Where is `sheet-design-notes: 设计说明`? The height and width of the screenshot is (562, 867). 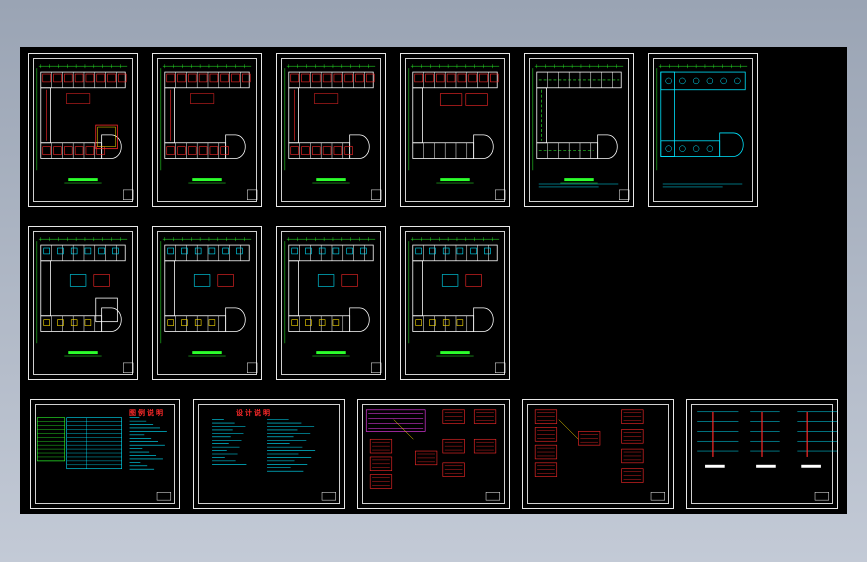 sheet-design-notes: 设计说明 is located at coordinates (269, 454).